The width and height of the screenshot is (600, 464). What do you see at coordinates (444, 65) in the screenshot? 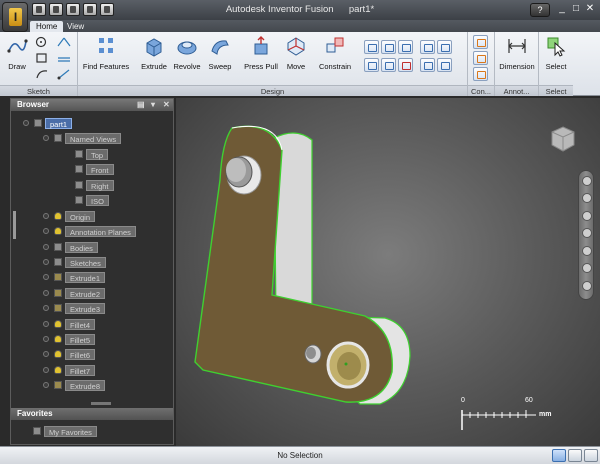
I see `align-tool-icon` at bounding box center [444, 65].